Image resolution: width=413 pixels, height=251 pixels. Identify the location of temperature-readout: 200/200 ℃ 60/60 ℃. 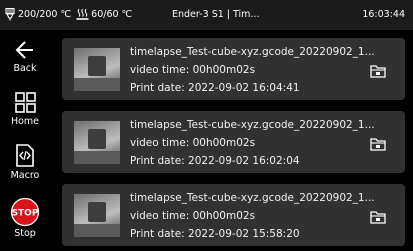
(68, 14).